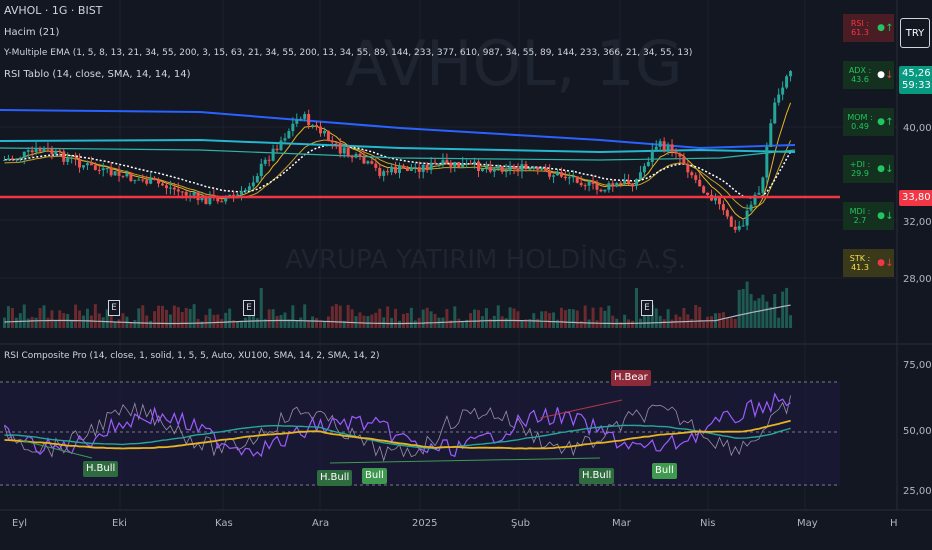 Image resolution: width=932 pixels, height=550 pixels. Describe the element at coordinates (31, 32) in the screenshot. I see `indicator-volume: Hacim (21)` at that location.